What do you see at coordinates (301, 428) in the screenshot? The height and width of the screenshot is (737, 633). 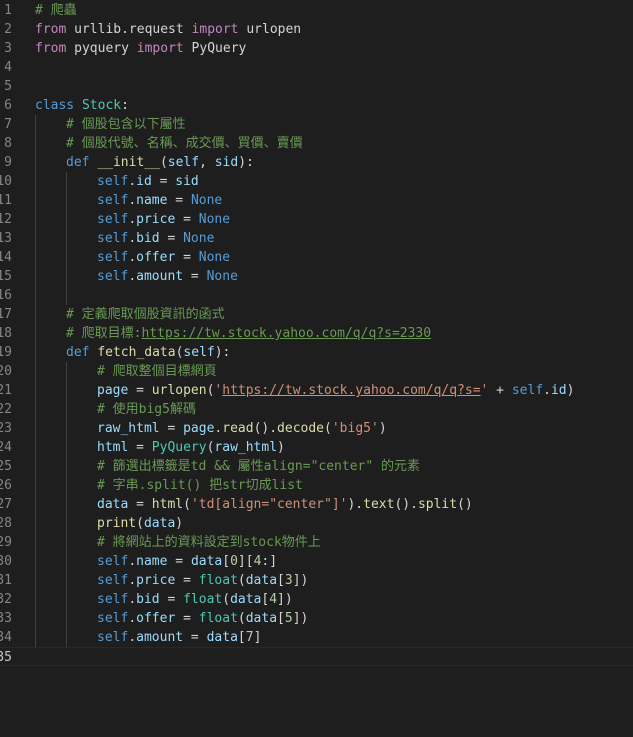 I see `code-token: decode` at bounding box center [301, 428].